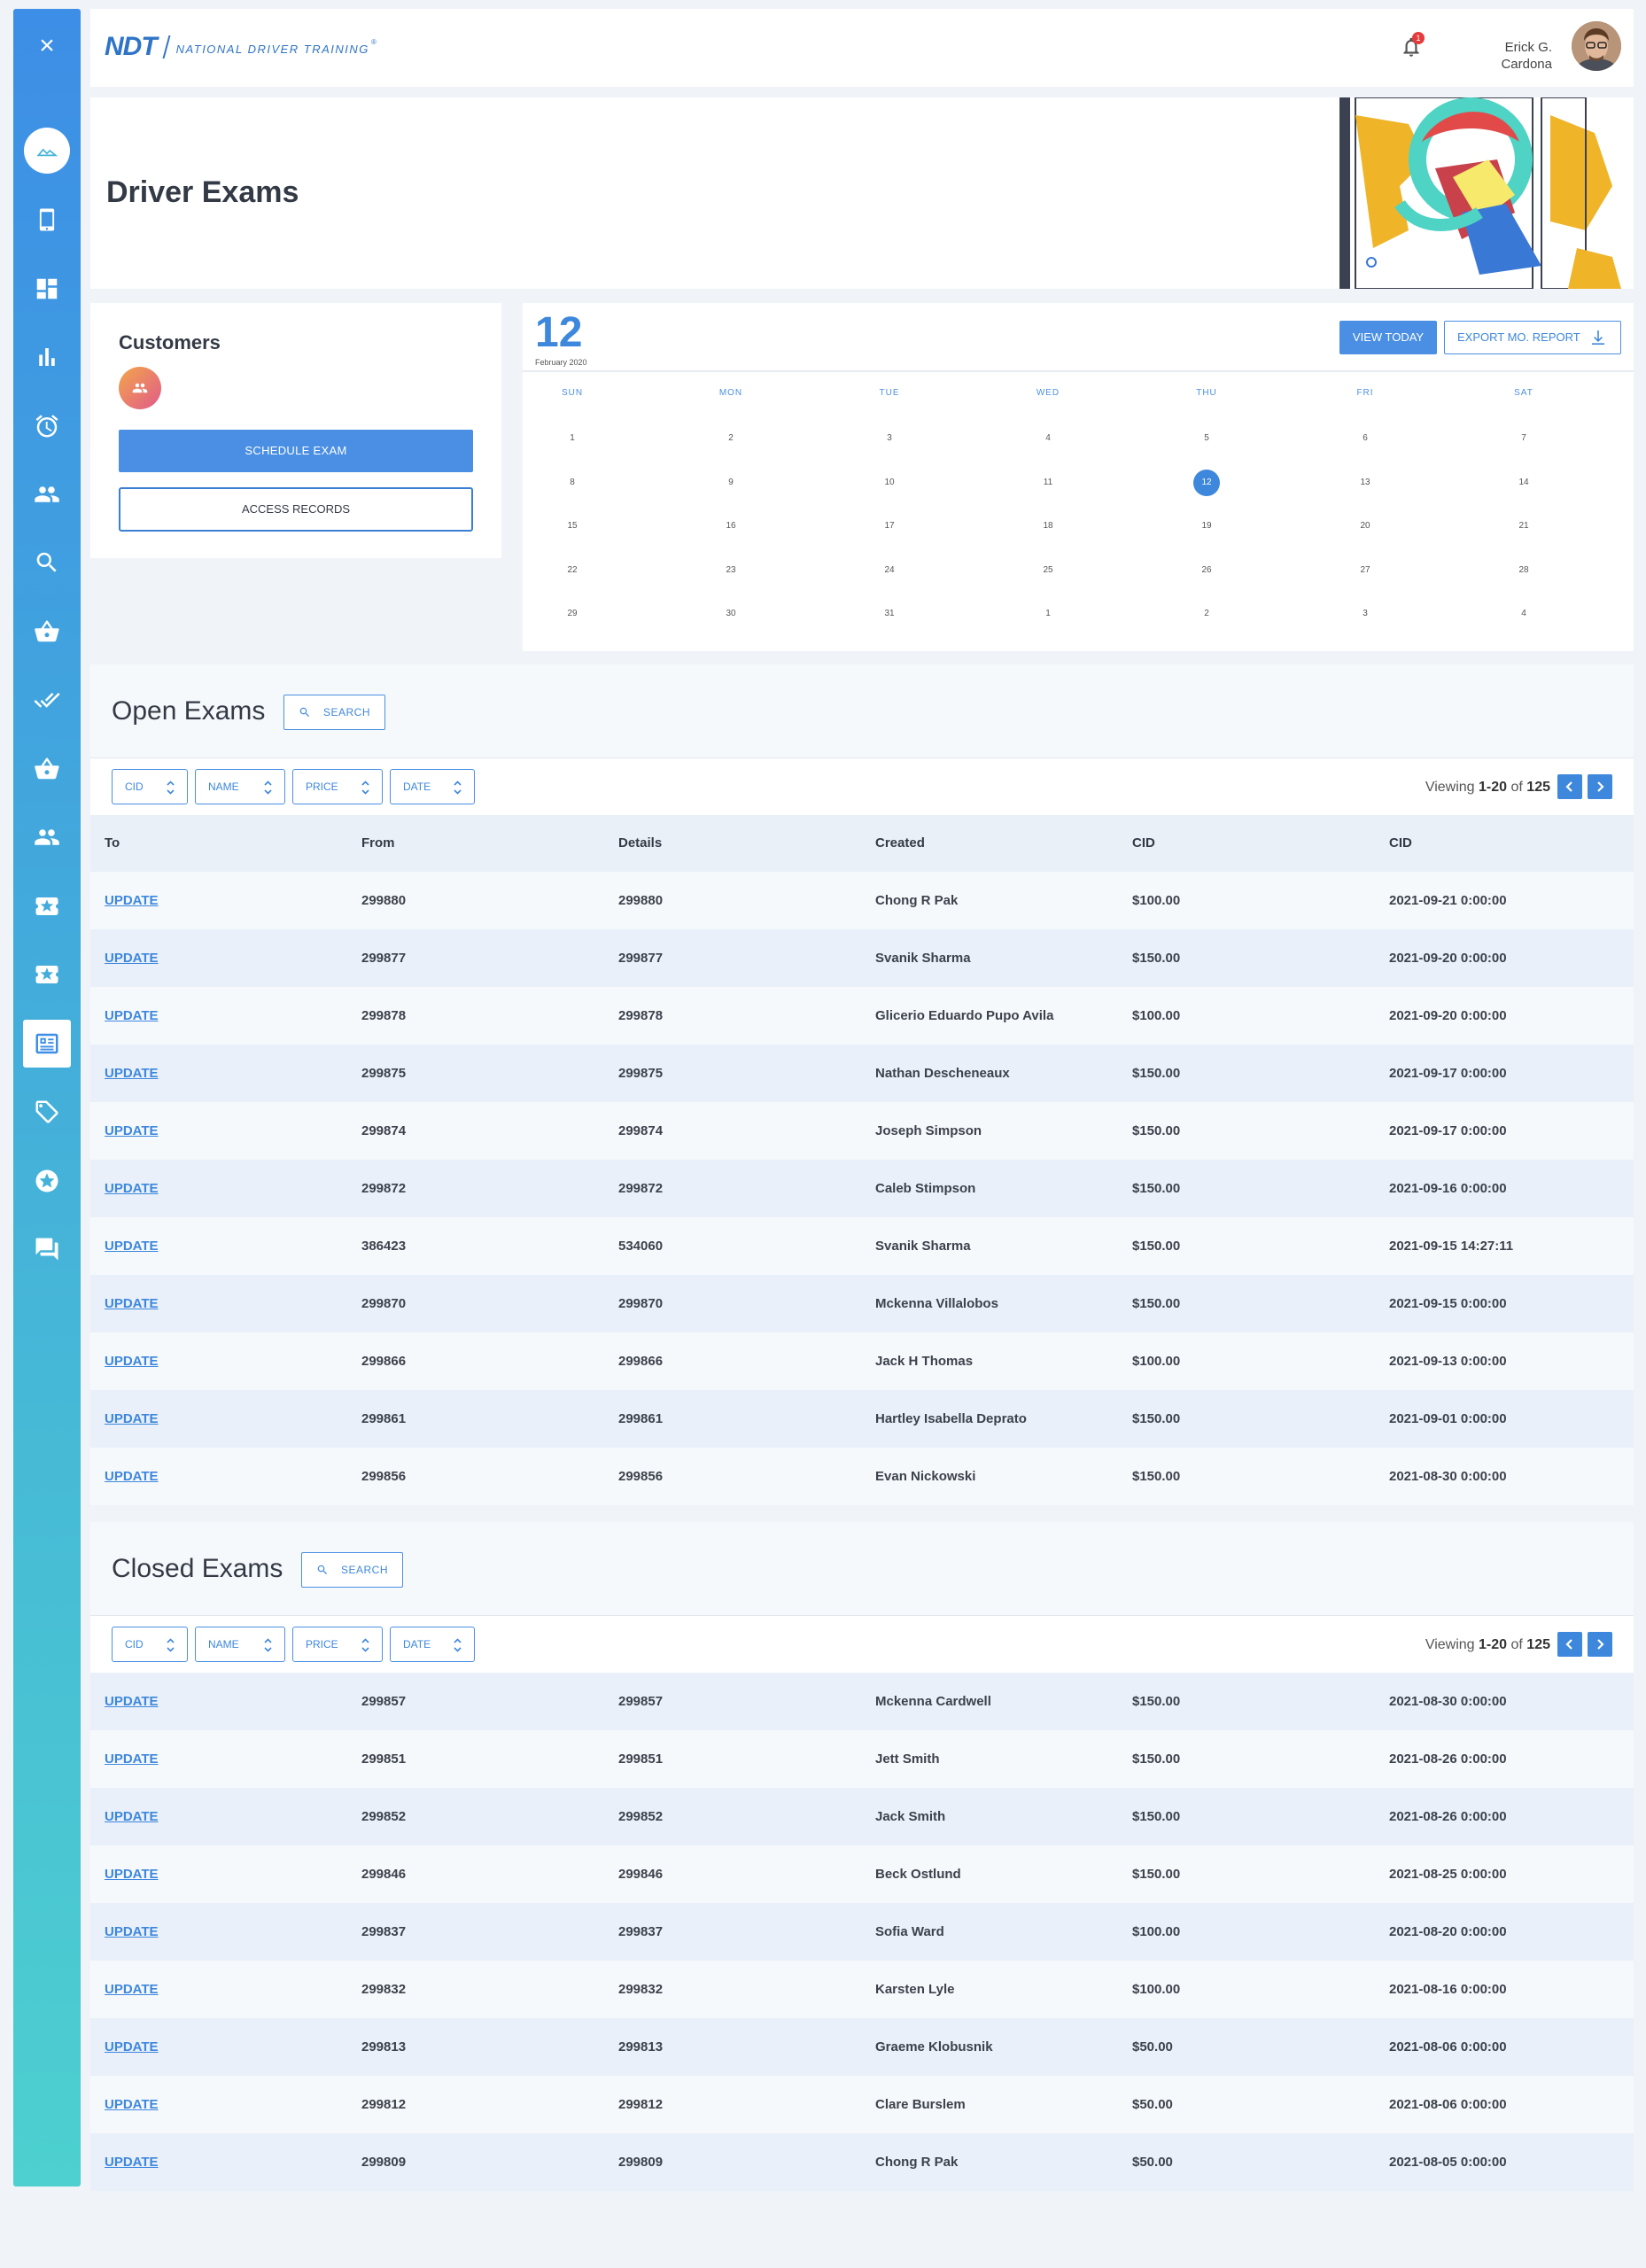 This screenshot has width=1646, height=2268. Describe the element at coordinates (1365, 483) in the screenshot. I see `calendar-day: 13` at that location.